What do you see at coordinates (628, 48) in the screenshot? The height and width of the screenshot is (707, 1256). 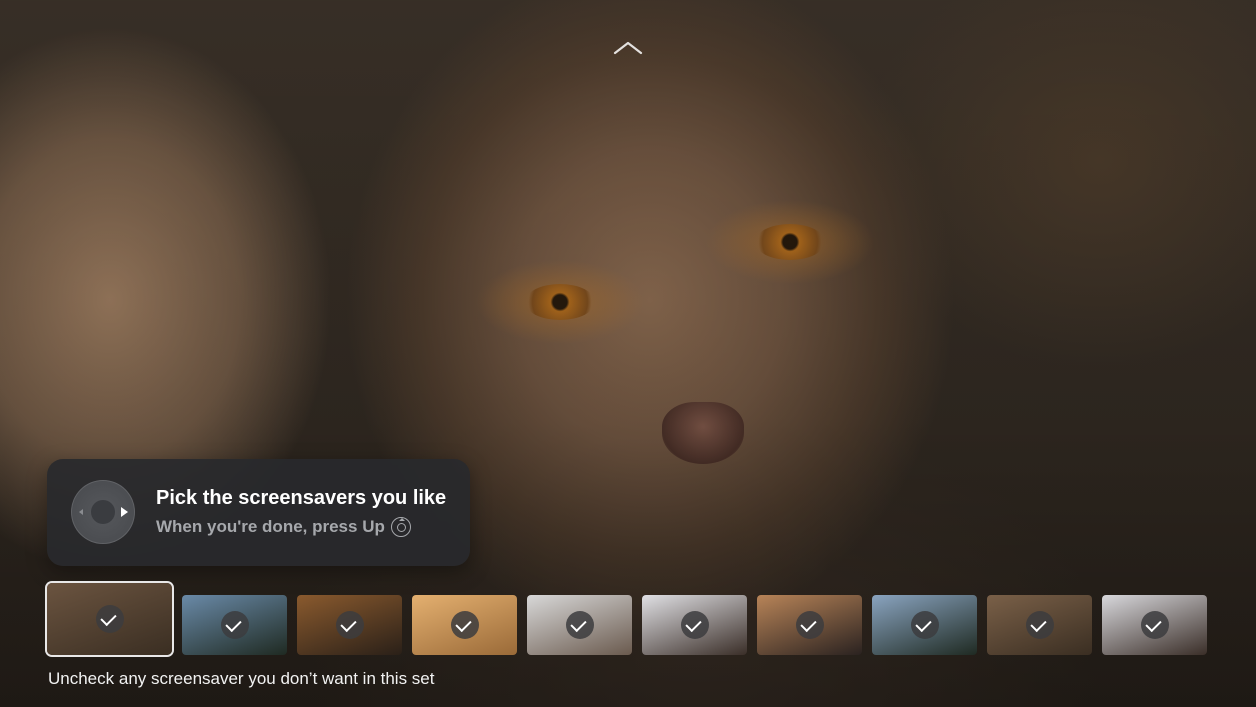 I see `chevron-up-icon` at bounding box center [628, 48].